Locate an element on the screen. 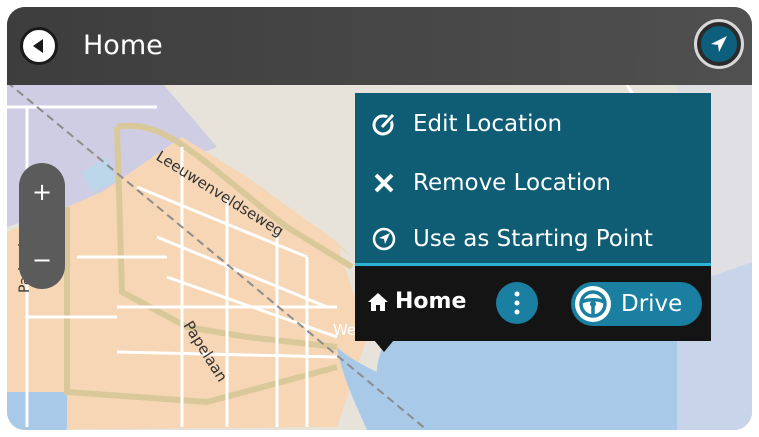  zoom-out-button: − is located at coordinates (42, 260).